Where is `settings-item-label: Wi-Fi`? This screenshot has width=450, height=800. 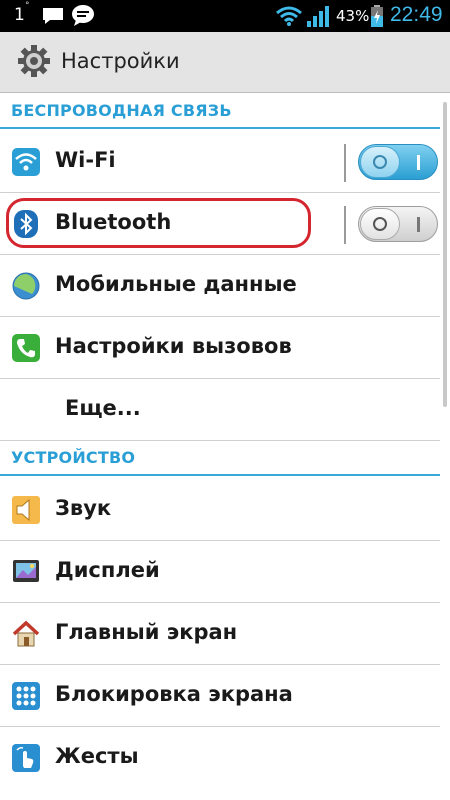
settings-item-label: Wi-Fi is located at coordinates (85, 160).